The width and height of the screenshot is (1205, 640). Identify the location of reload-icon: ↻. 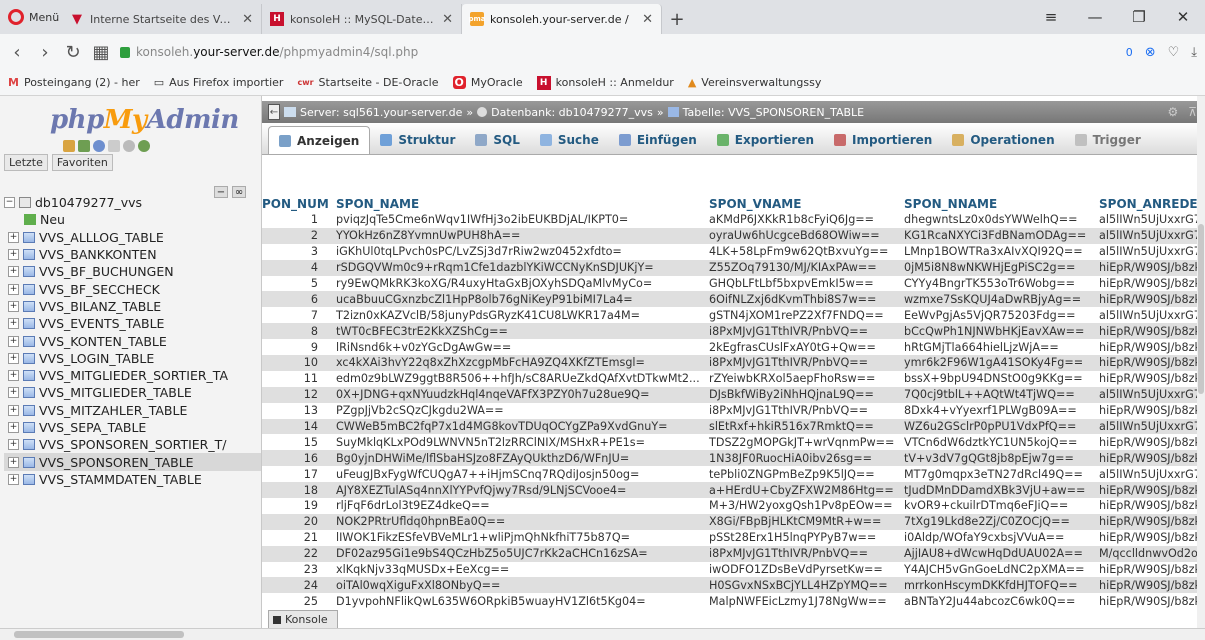
(73, 52).